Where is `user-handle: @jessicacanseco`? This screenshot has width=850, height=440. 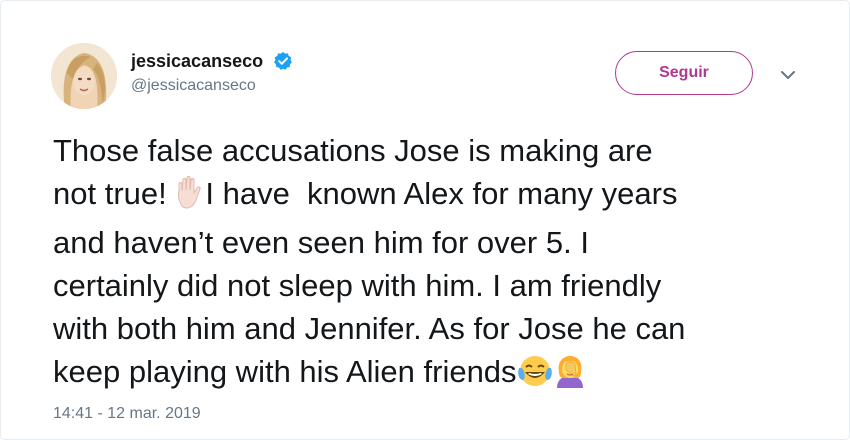
user-handle: @jessicacanseco is located at coordinates (212, 86).